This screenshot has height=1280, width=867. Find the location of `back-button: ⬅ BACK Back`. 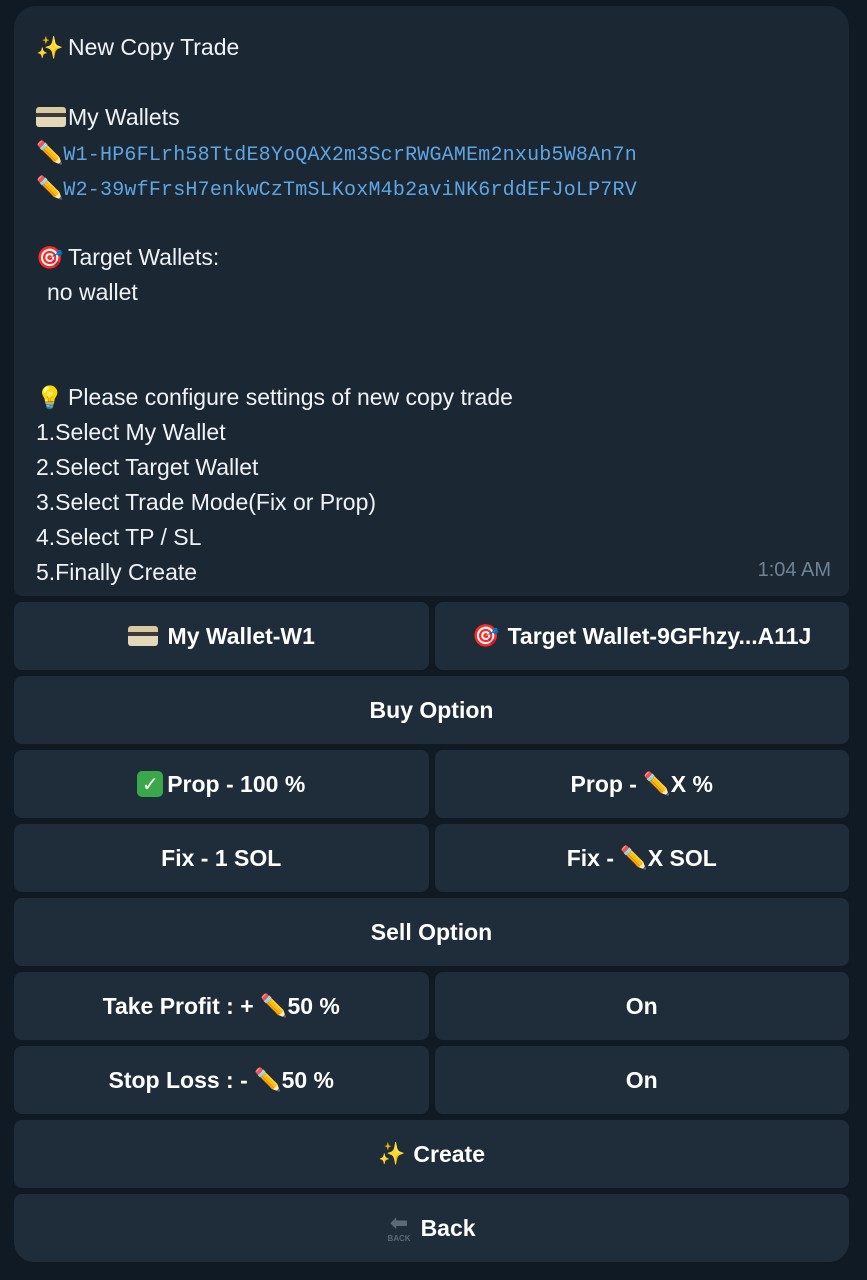

back-button: ⬅ BACK Back is located at coordinates (431, 1228).